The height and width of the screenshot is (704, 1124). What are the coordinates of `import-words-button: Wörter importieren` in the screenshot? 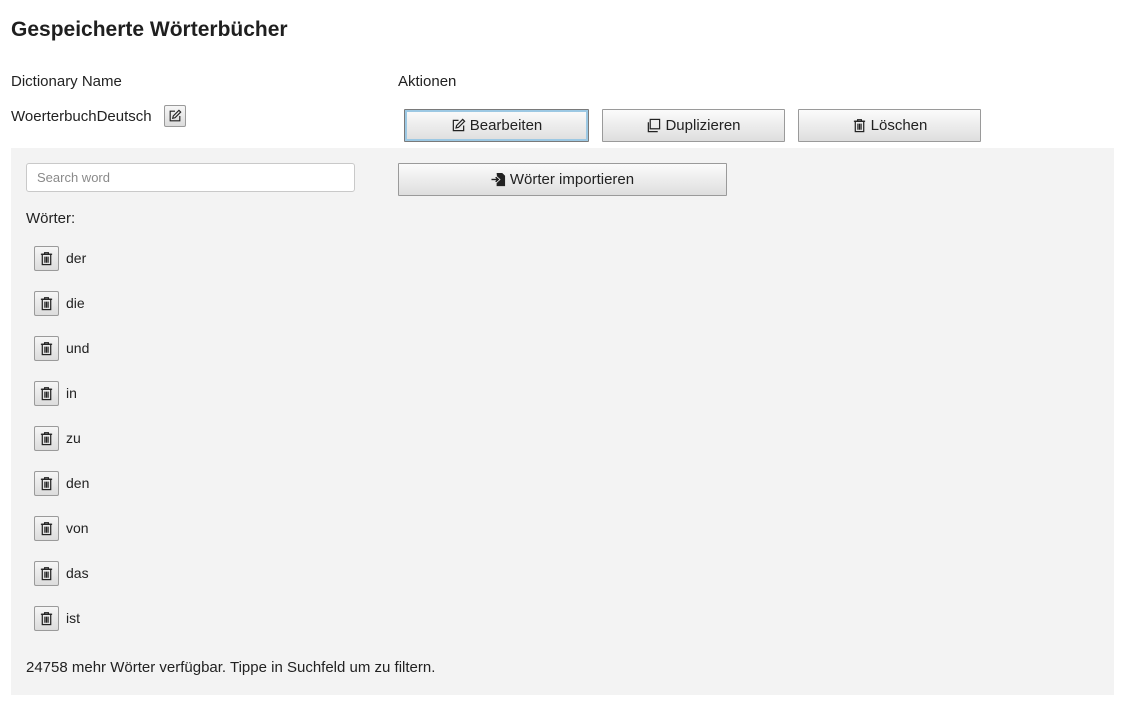 It's located at (562, 179).